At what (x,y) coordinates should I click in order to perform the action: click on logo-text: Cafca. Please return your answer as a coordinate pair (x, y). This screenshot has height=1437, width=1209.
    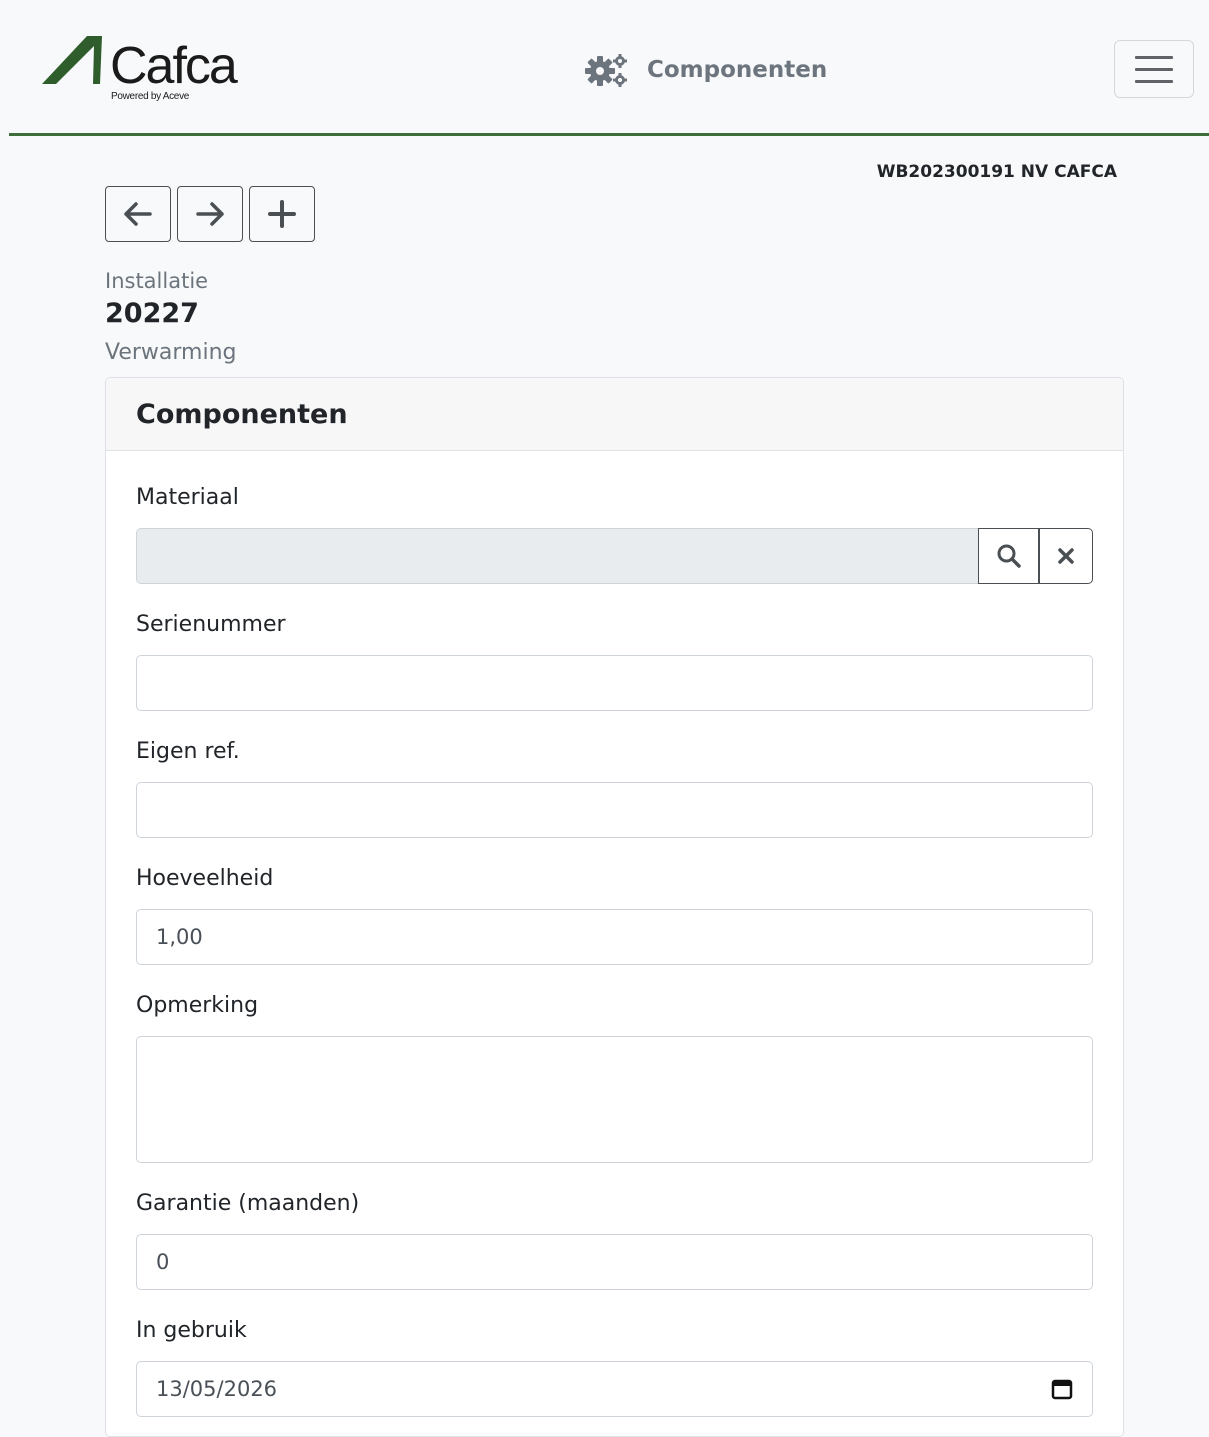
    Looking at the image, I should click on (174, 66).